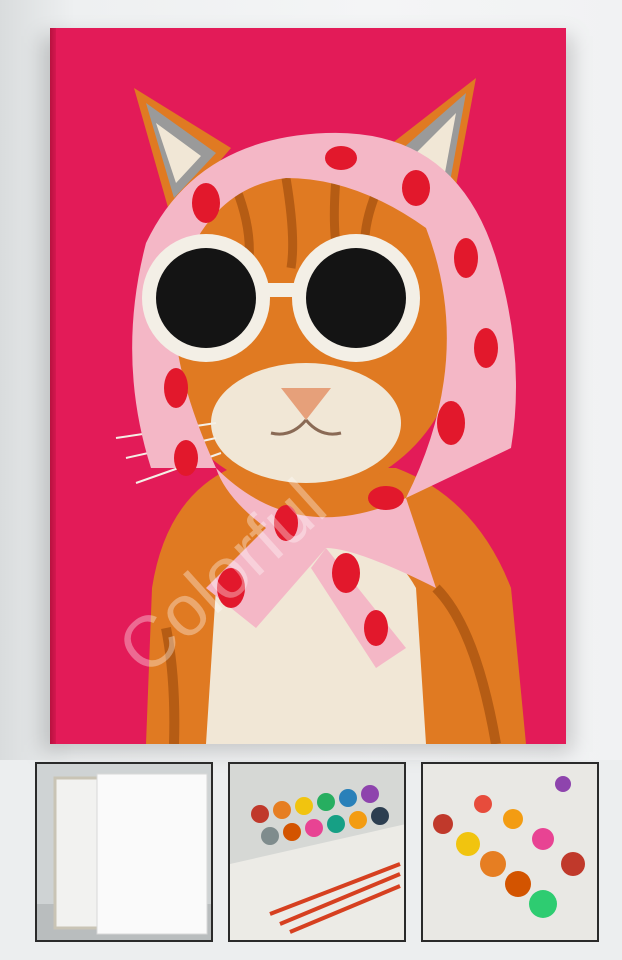 The image size is (622, 960). I want to click on thumbnail-open-paint-pots, so click(510, 852).